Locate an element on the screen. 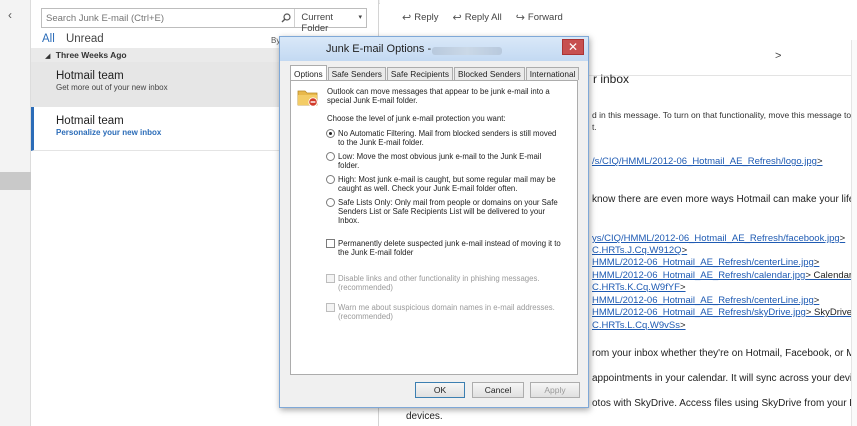 The image size is (857, 426). permanently-delete-checkbox is located at coordinates (330, 243).